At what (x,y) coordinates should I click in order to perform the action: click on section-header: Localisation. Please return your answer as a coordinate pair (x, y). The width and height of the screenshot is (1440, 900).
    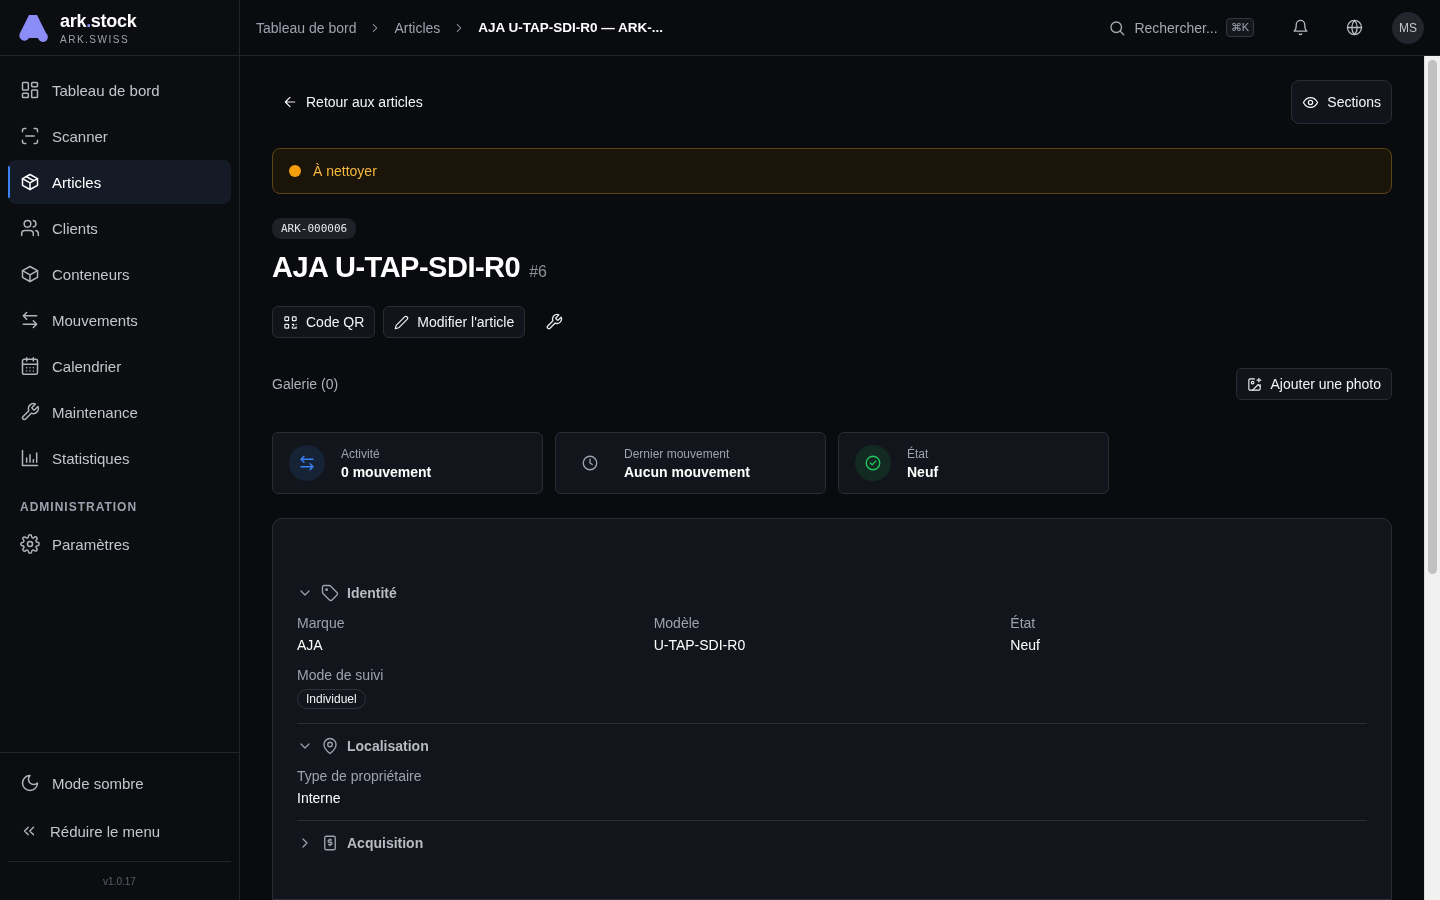
    Looking at the image, I should click on (363, 746).